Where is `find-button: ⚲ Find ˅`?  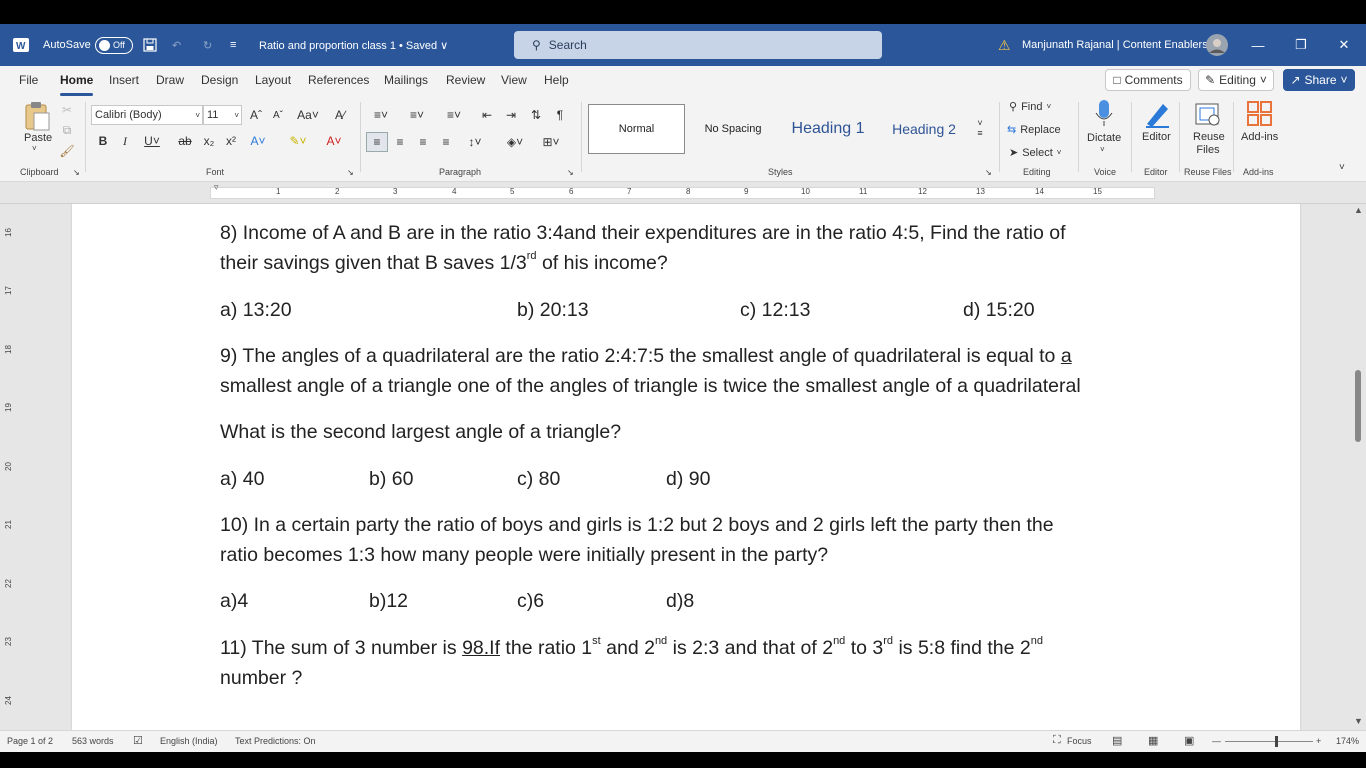 find-button: ⚲ Find ˅ is located at coordinates (1030, 107).